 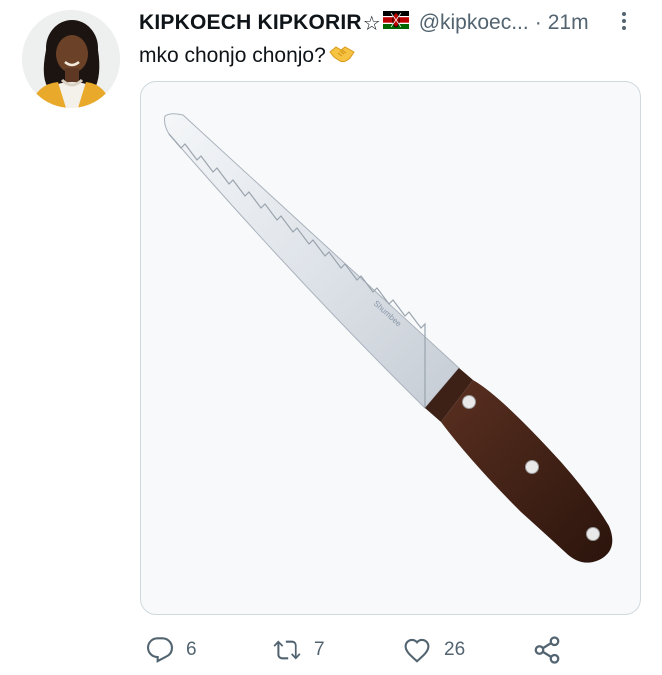 I want to click on retweet-icon, so click(x=287, y=650).